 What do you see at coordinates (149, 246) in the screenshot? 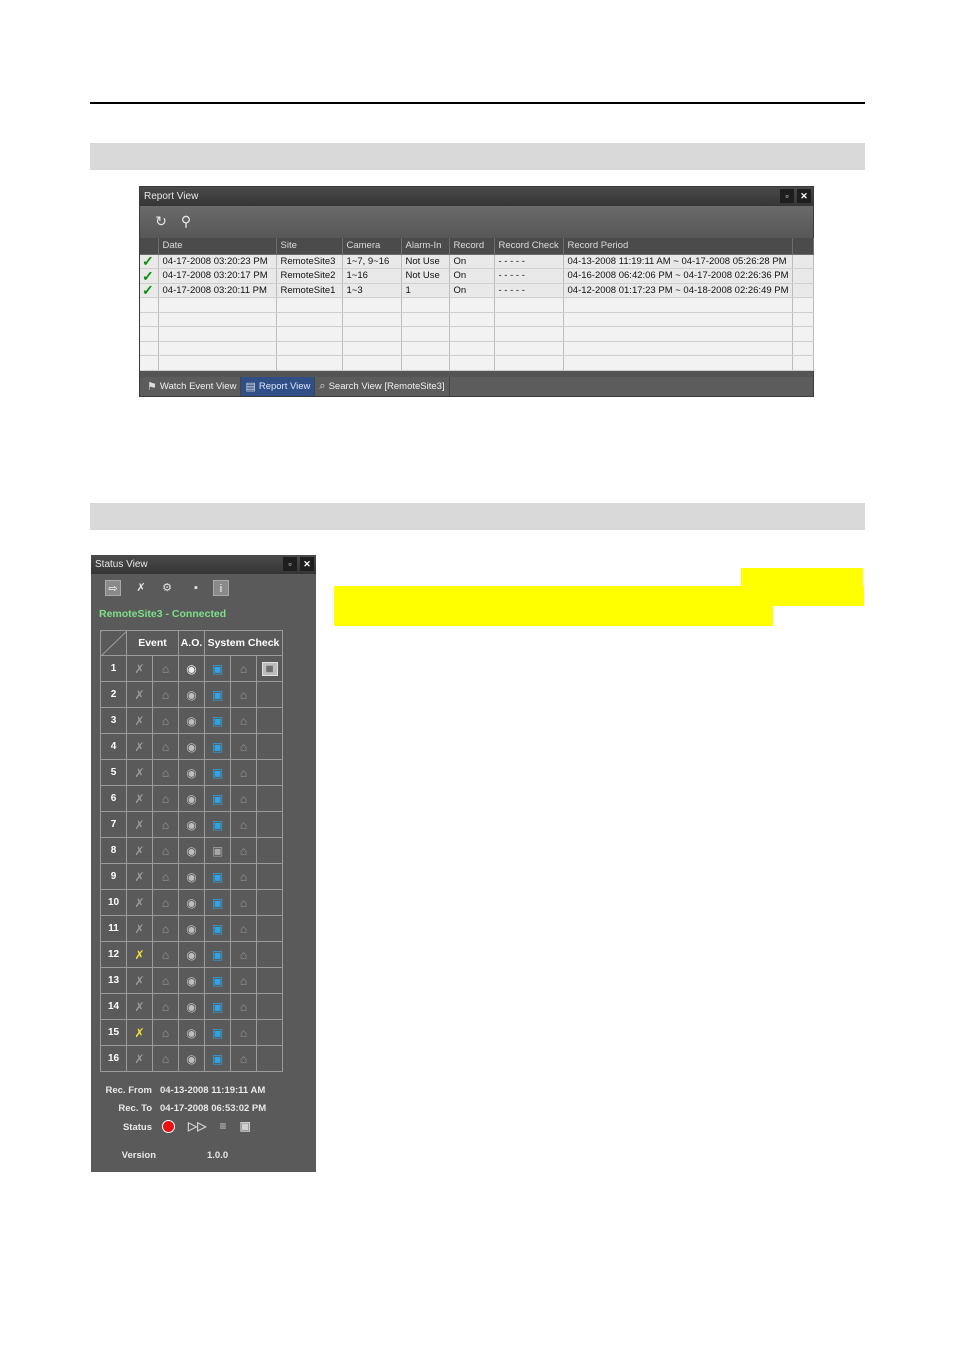
I see `column-header-check` at bounding box center [149, 246].